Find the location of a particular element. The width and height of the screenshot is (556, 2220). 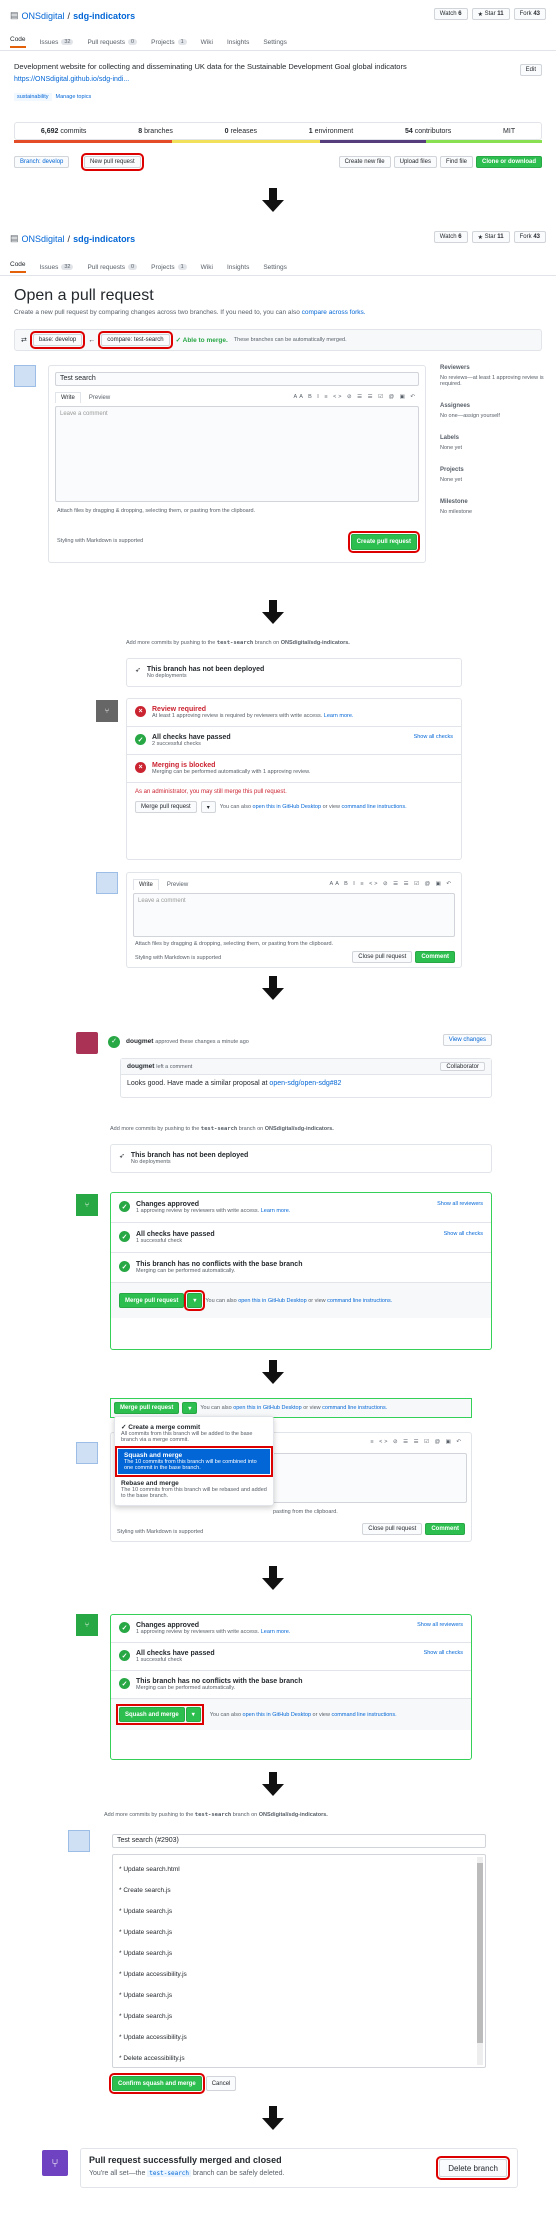

squash-and-merge-button: Squash and merge is located at coordinates (152, 1714).